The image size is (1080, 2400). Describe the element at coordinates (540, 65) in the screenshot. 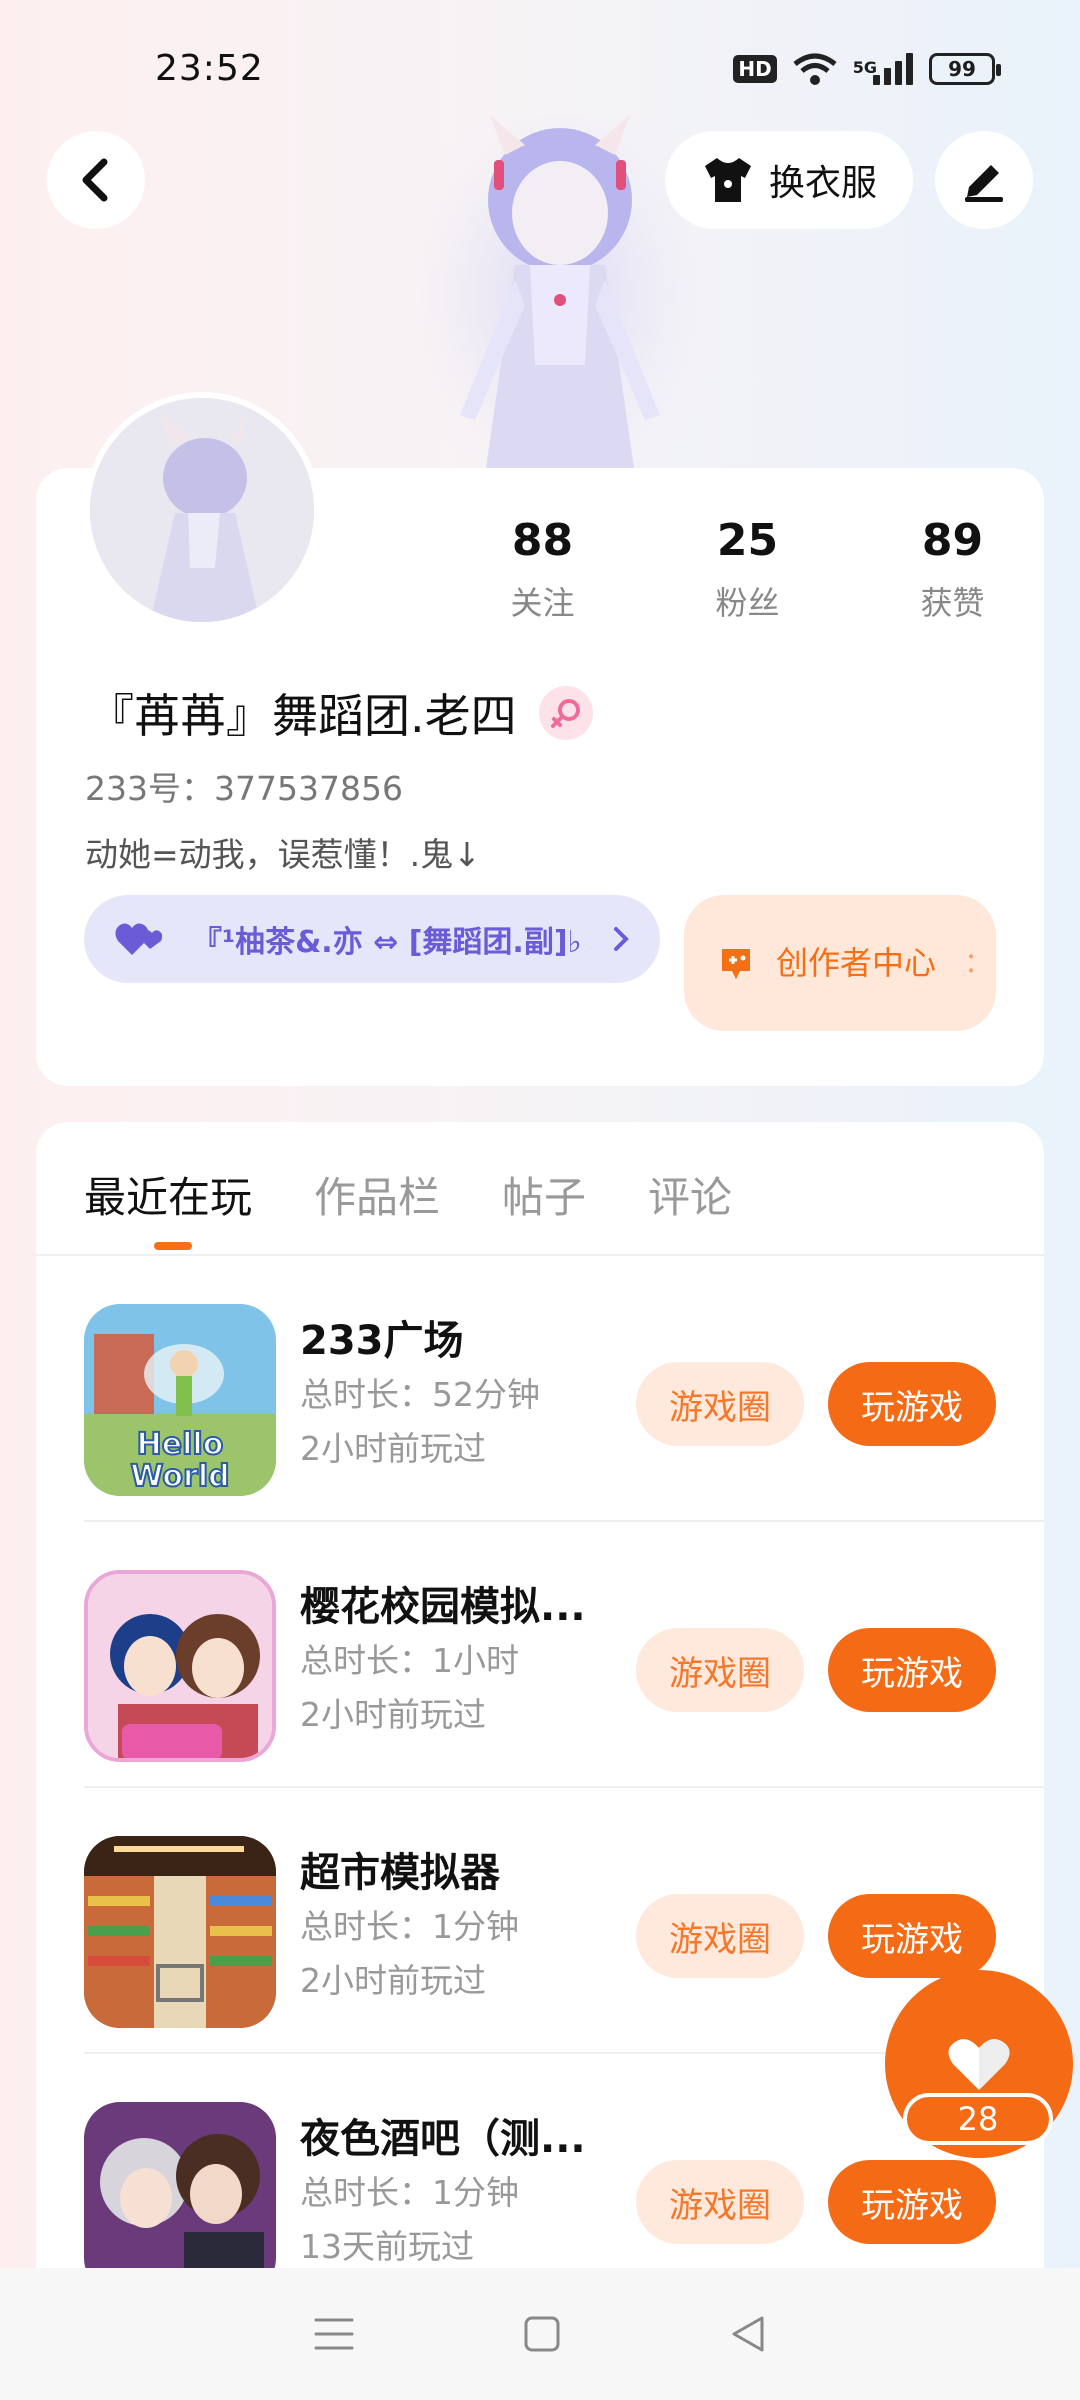

I see `status-bar: 23:52 HD 5G 99` at that location.